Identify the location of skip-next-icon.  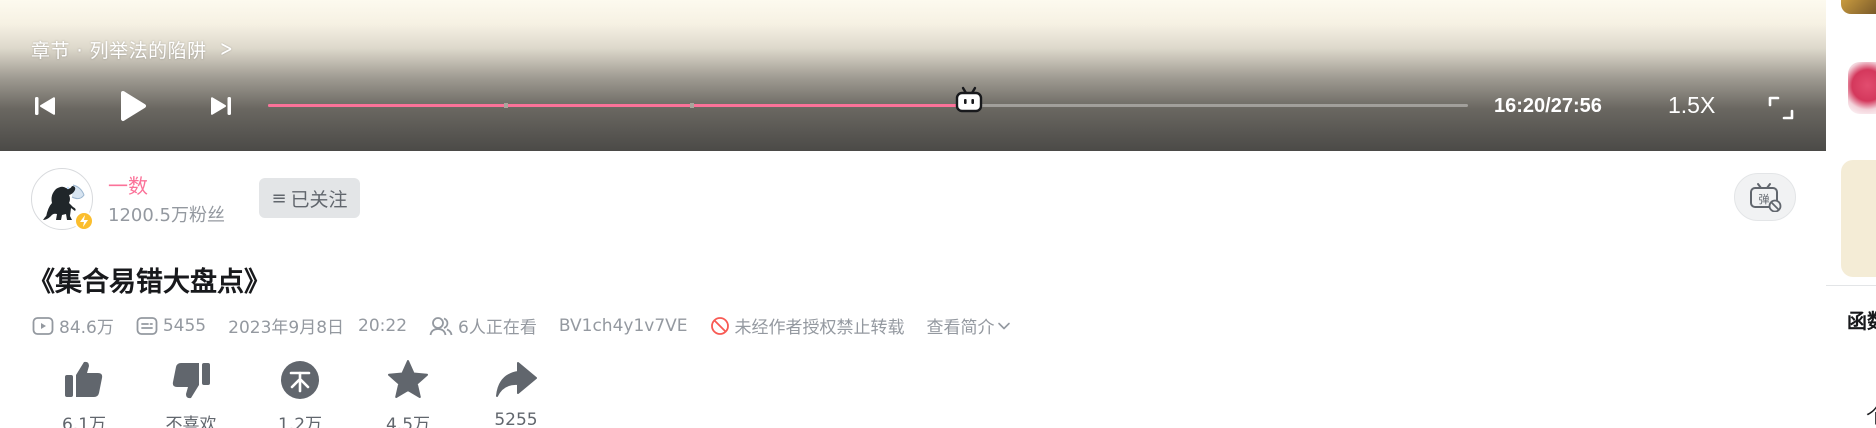
(221, 106).